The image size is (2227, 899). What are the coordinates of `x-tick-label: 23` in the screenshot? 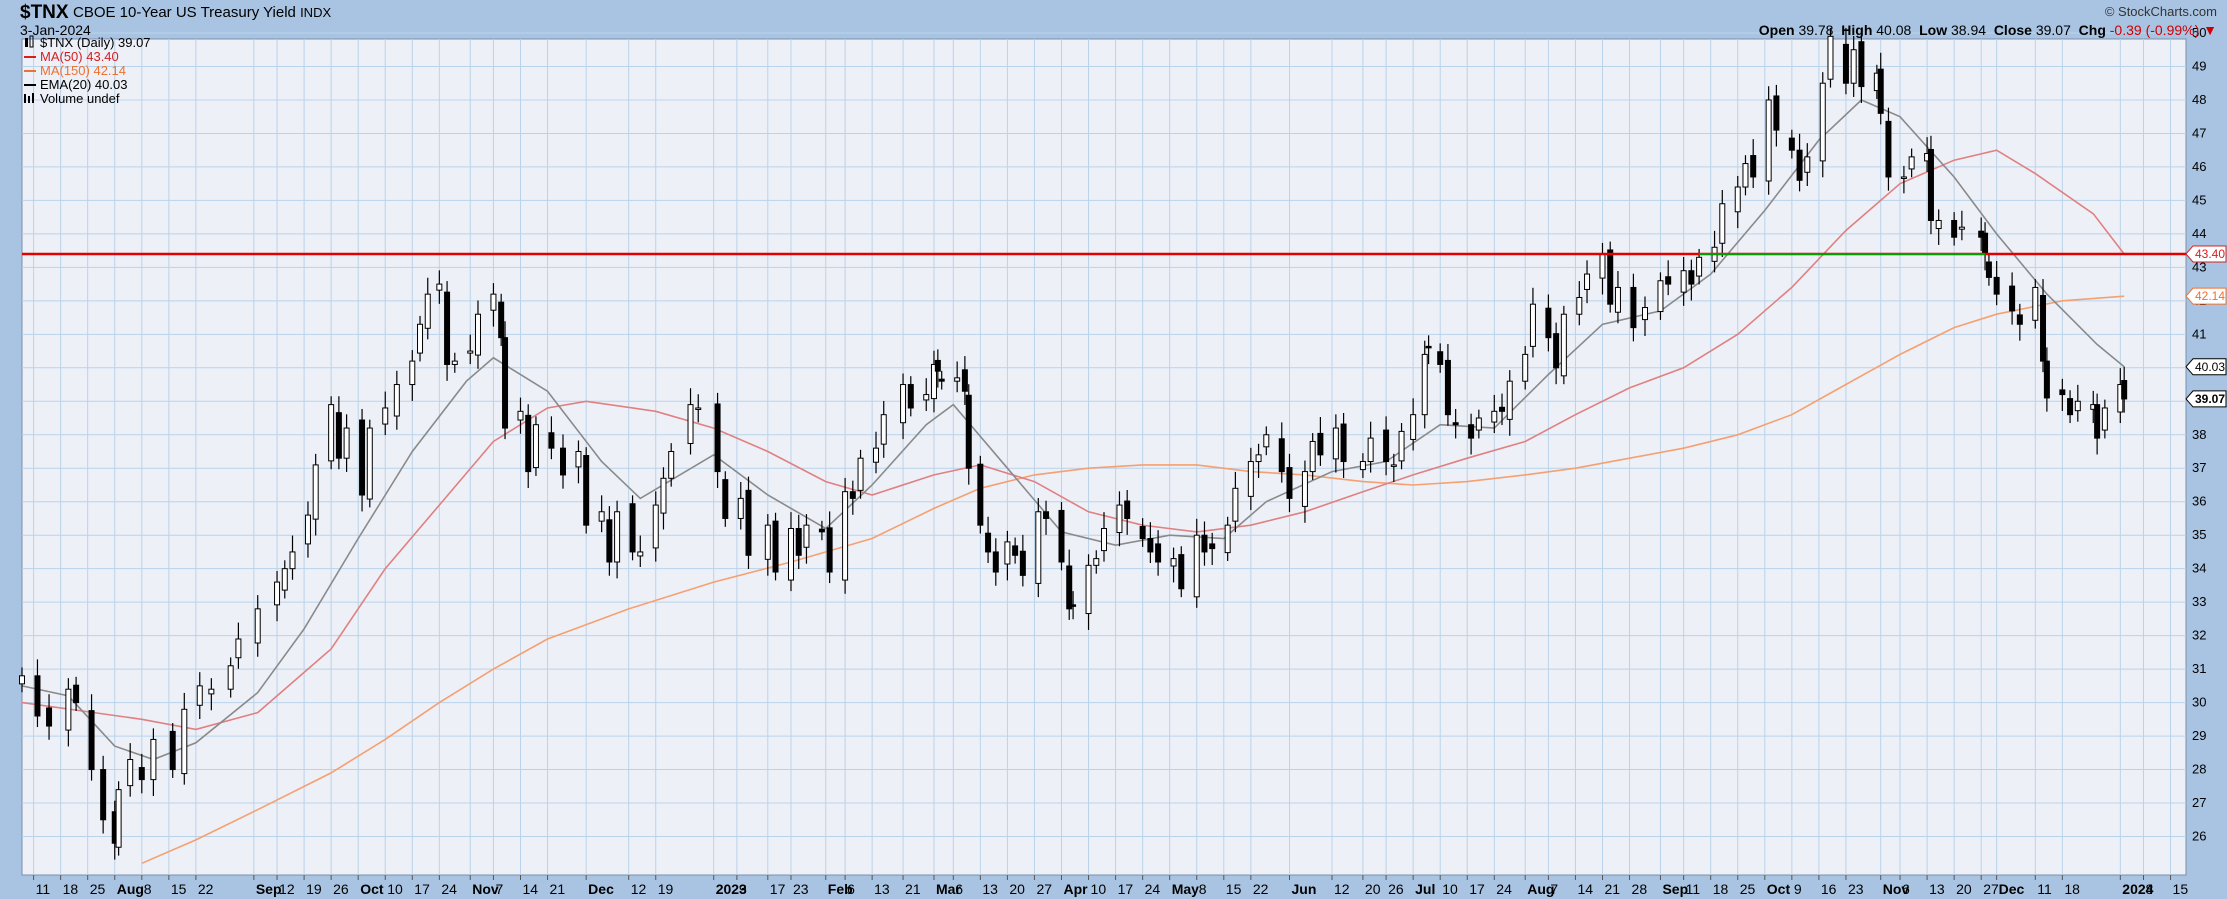 It's located at (1856, 889).